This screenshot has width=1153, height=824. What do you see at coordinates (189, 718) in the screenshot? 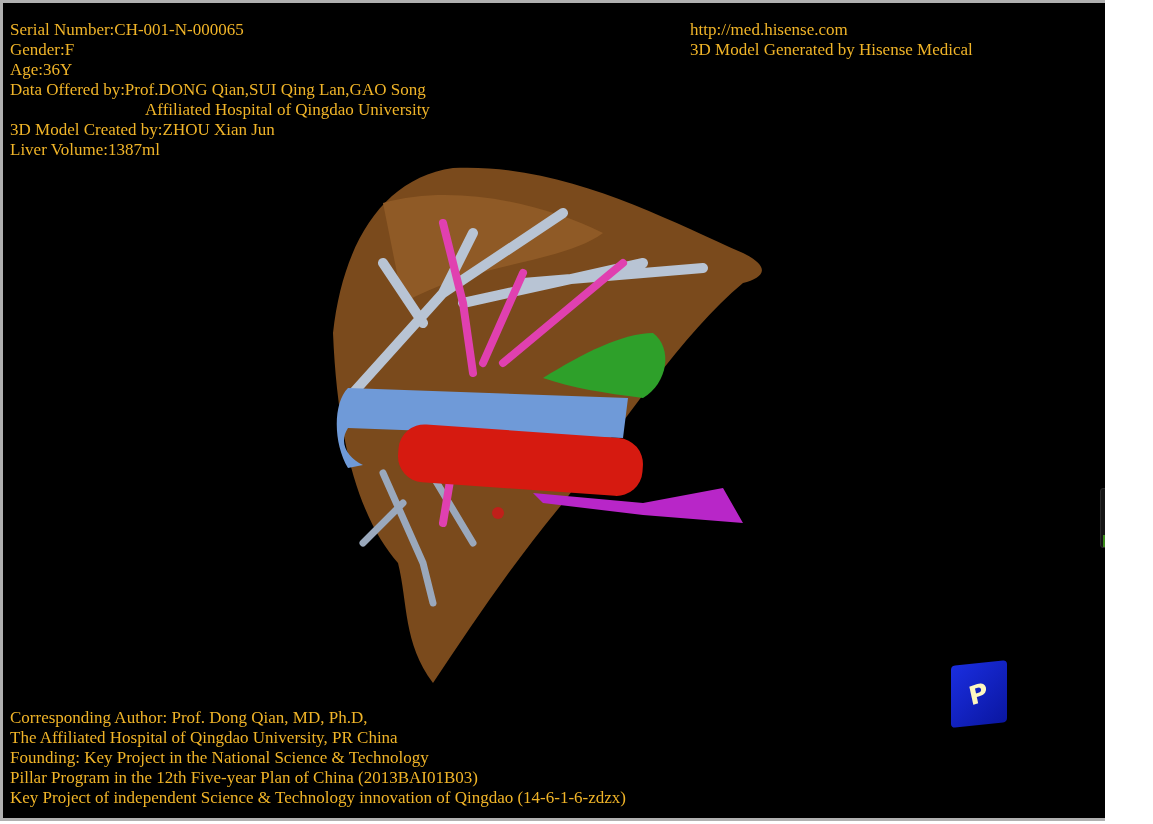
I see `credit-text: Corresponding Author: Prof. Dong Qian, MD, Ph.D,` at bounding box center [189, 718].